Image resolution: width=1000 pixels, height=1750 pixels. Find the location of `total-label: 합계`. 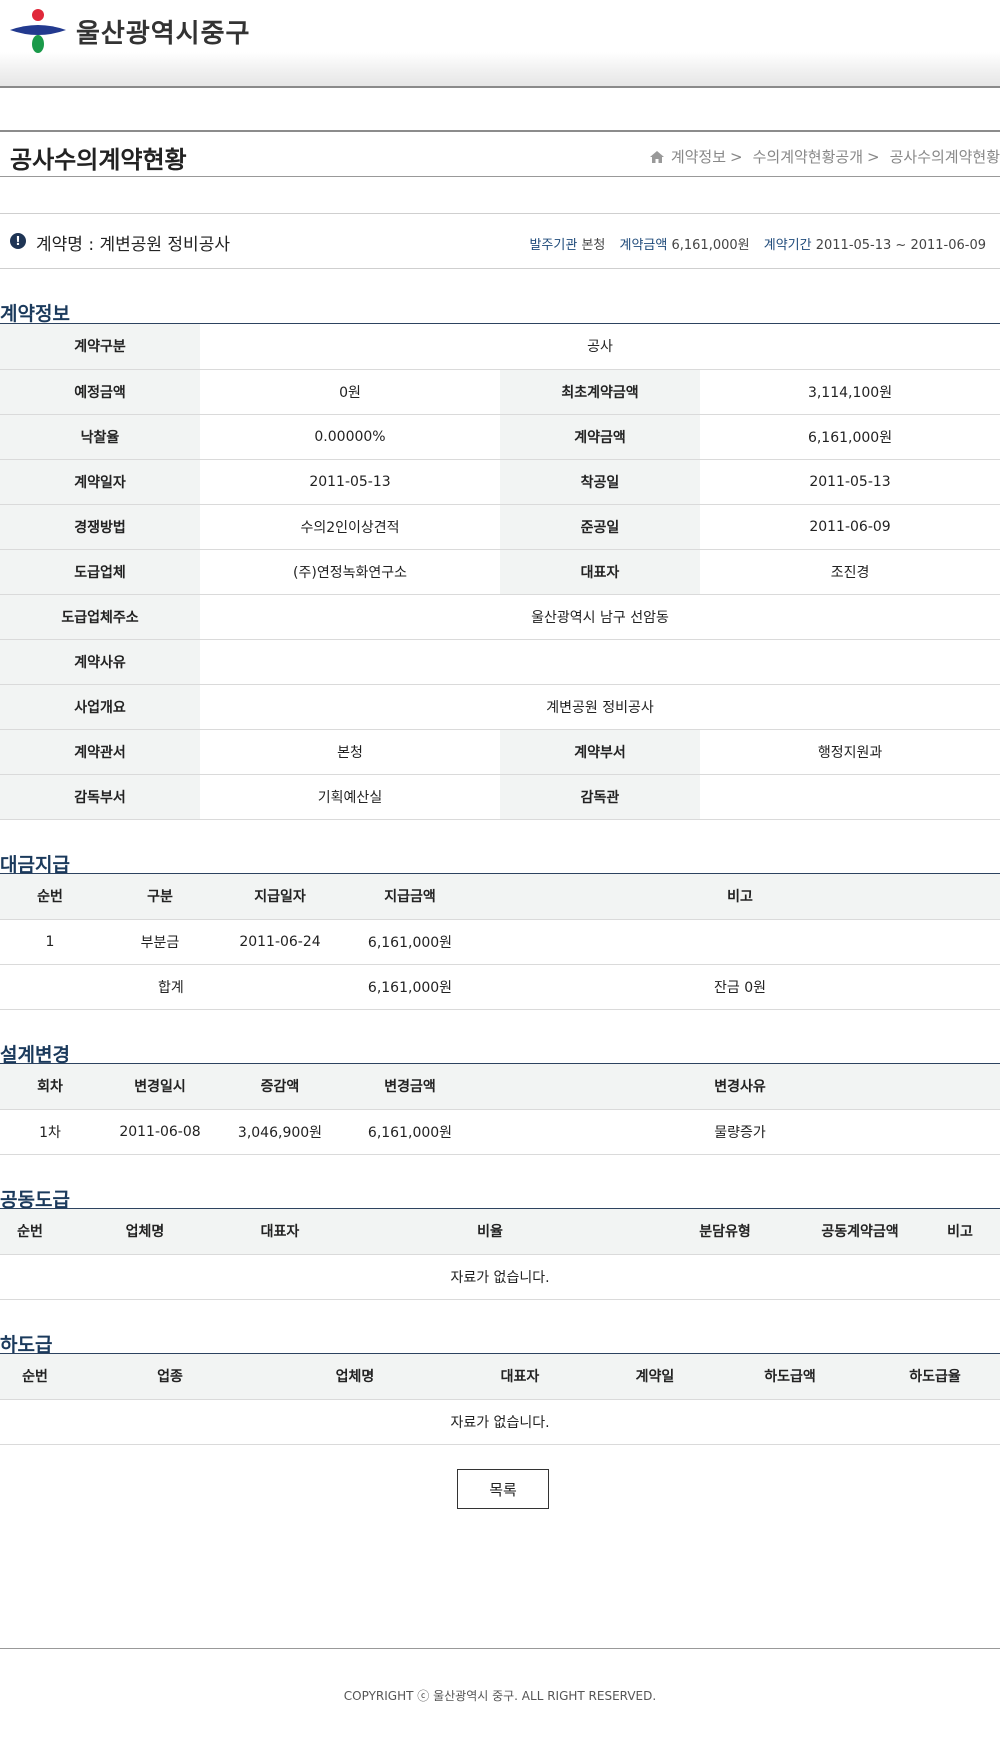

total-label: 합계 is located at coordinates (170, 987).